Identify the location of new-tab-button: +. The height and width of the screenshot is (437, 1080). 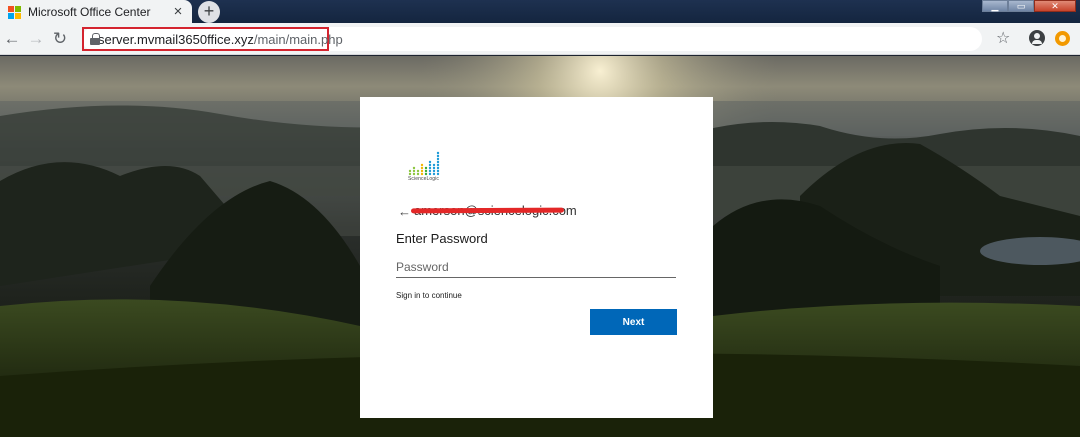
(209, 12).